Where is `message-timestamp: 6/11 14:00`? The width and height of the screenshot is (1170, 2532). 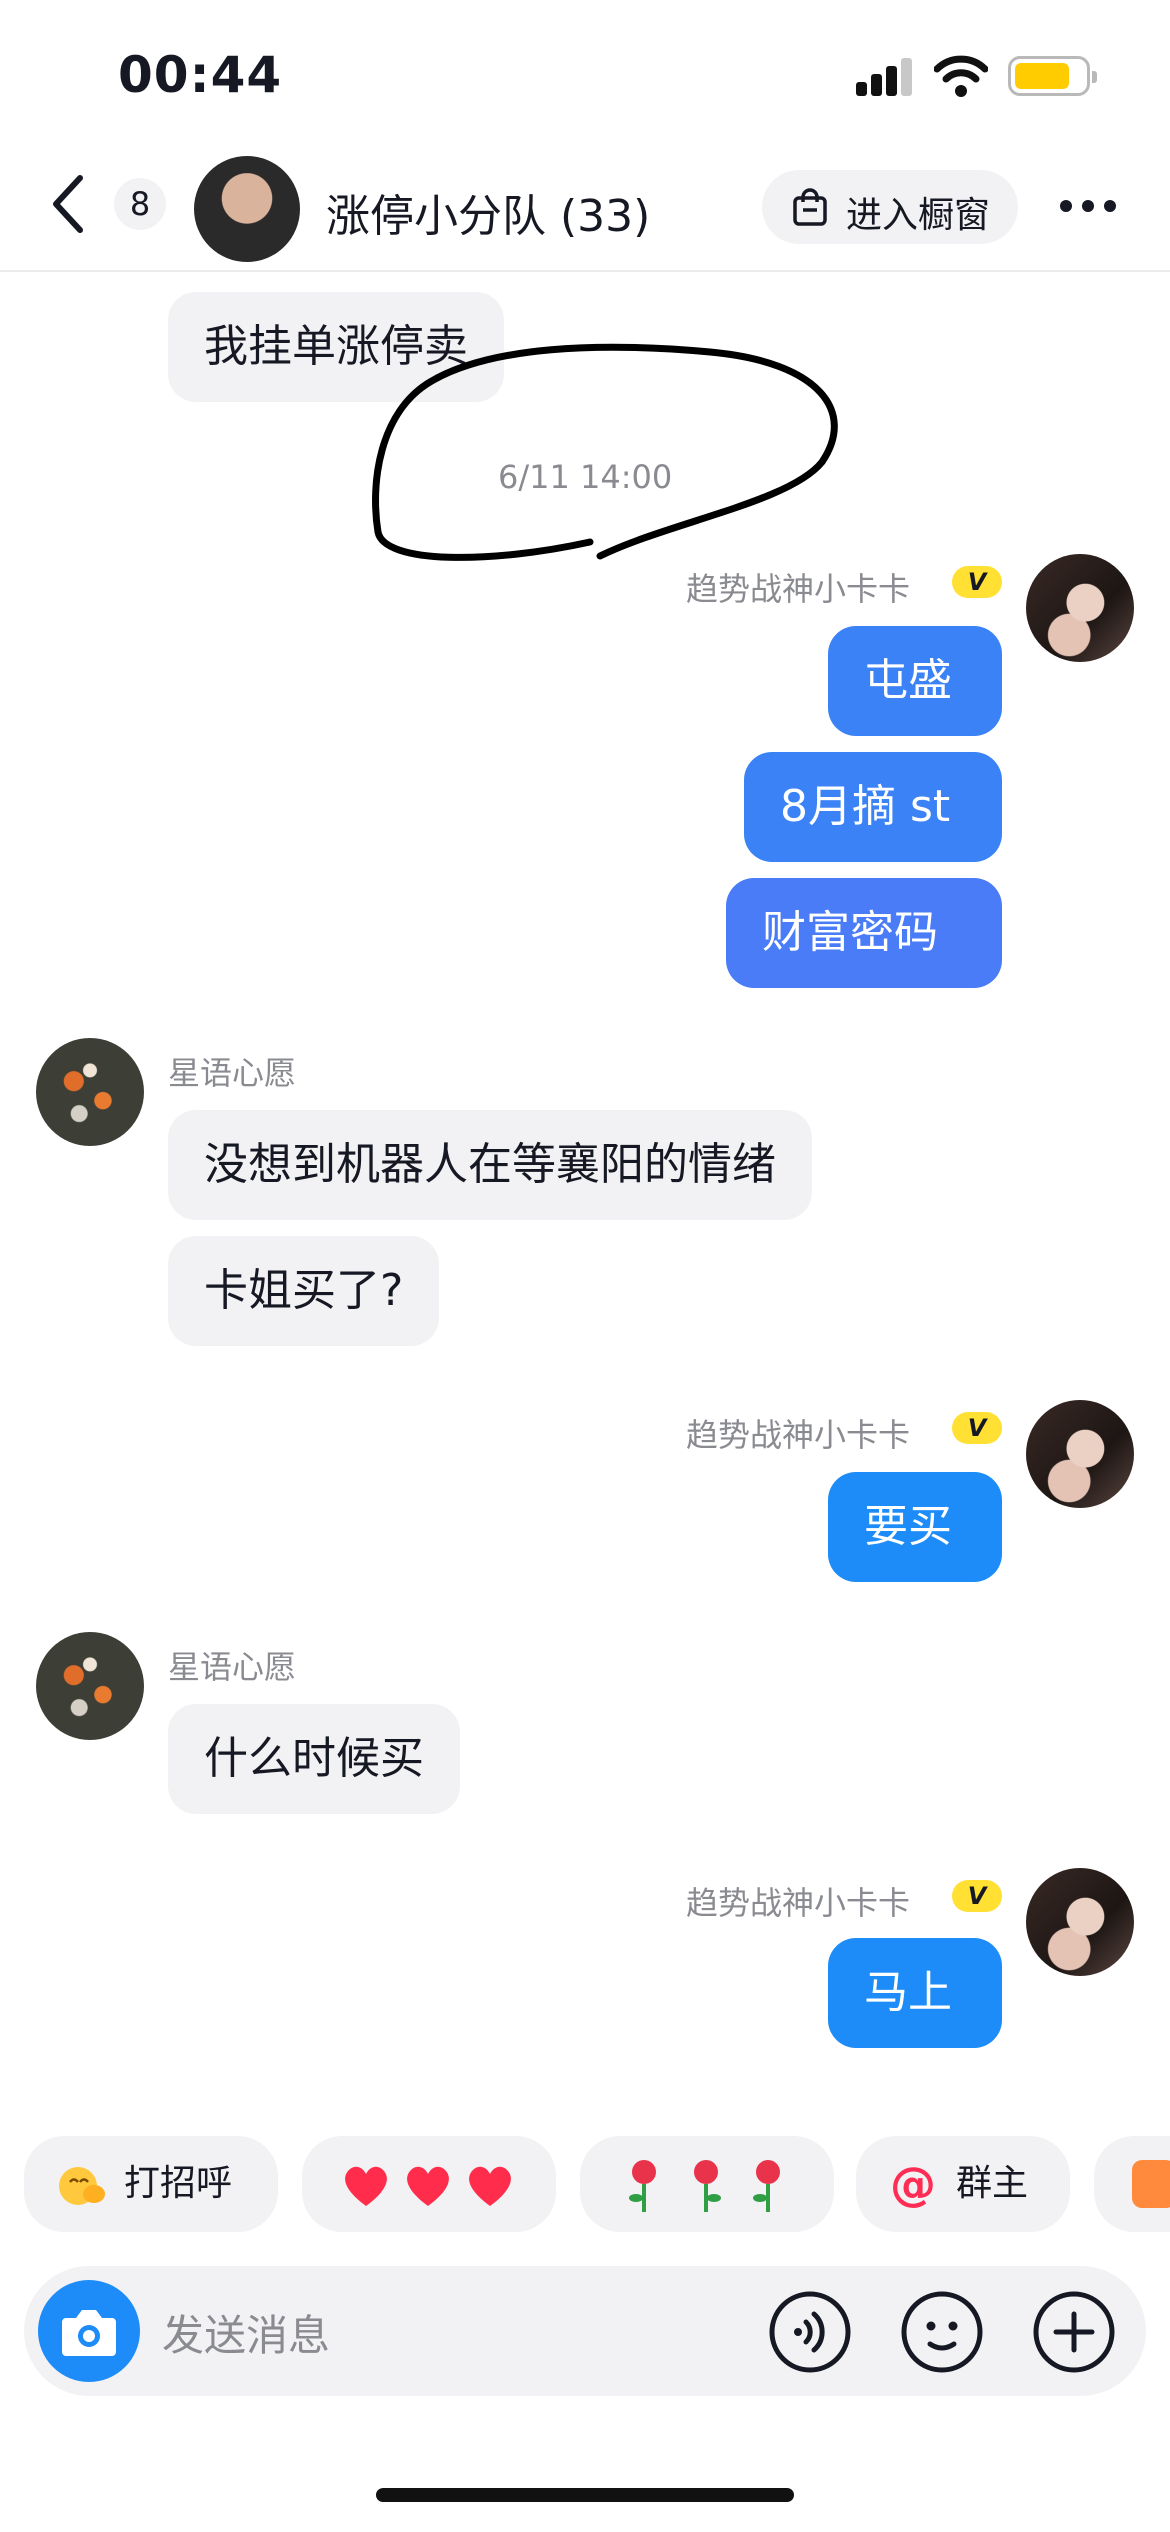
message-timestamp: 6/11 14:00 is located at coordinates (585, 477).